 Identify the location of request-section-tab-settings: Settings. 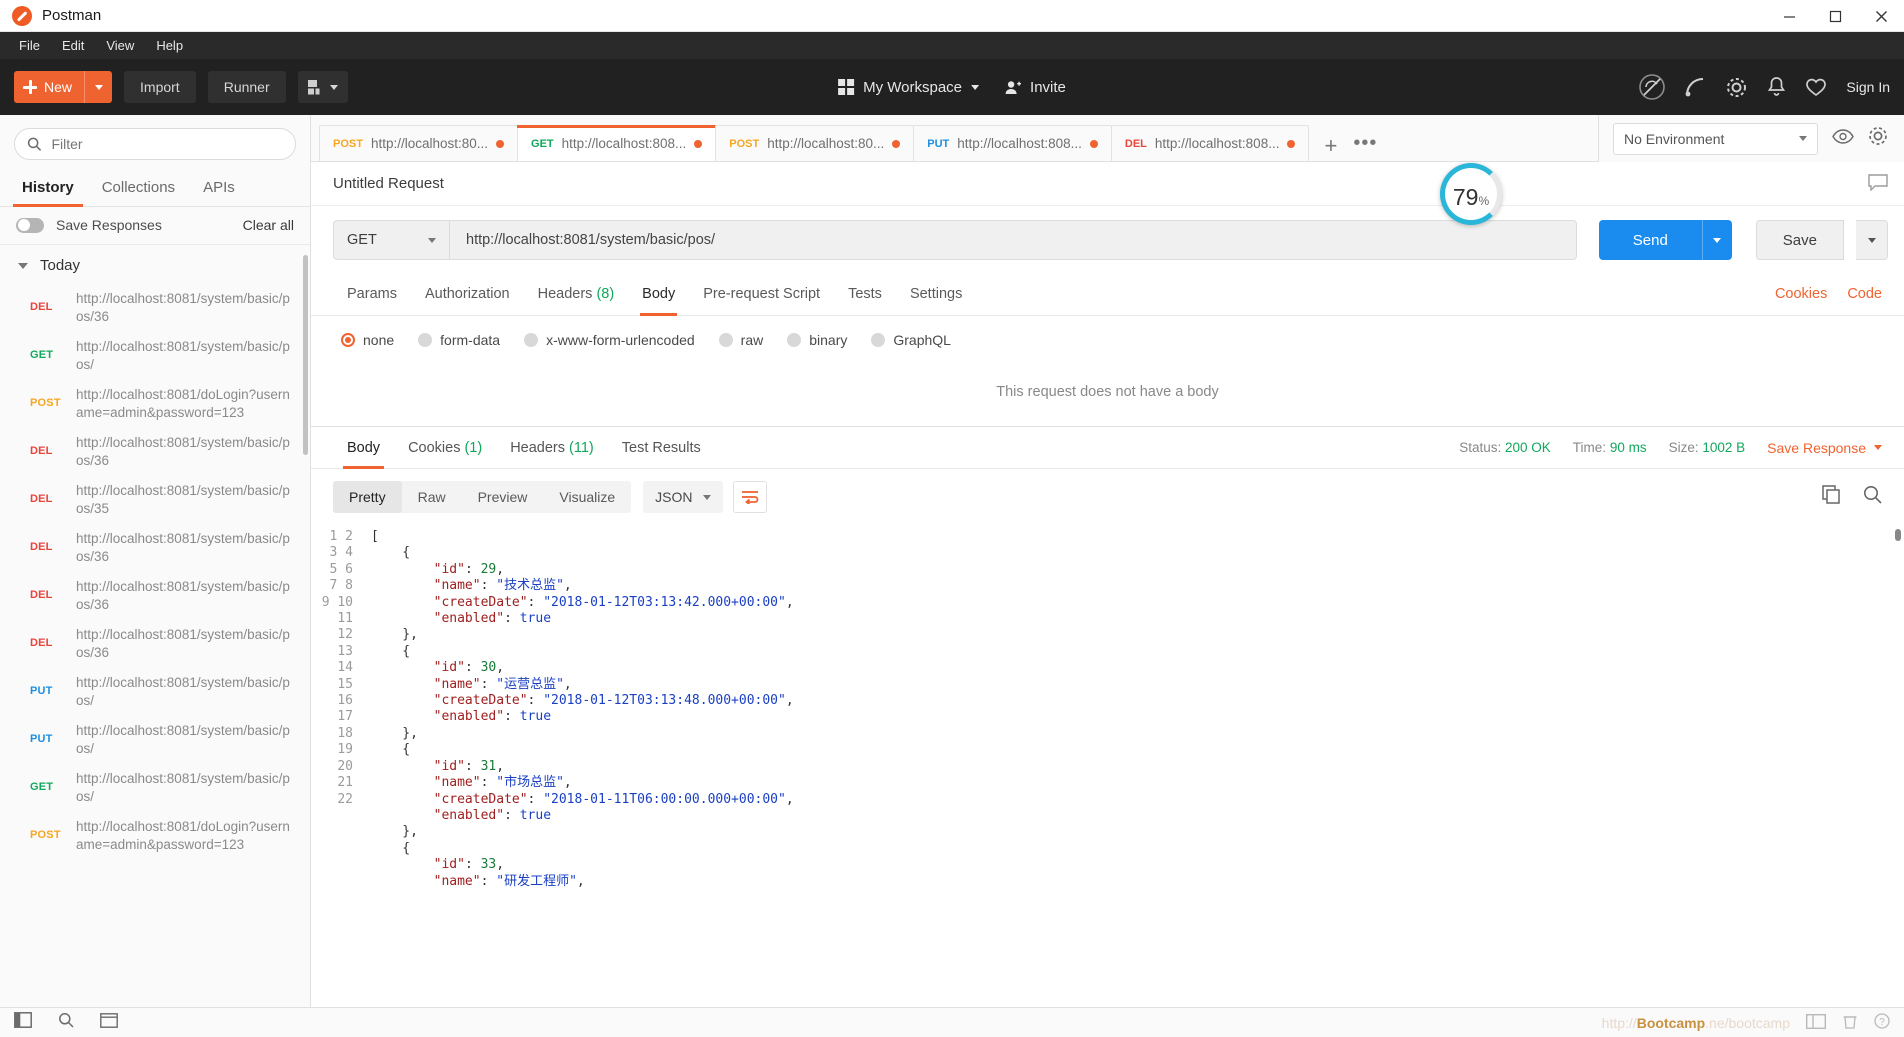
(936, 293).